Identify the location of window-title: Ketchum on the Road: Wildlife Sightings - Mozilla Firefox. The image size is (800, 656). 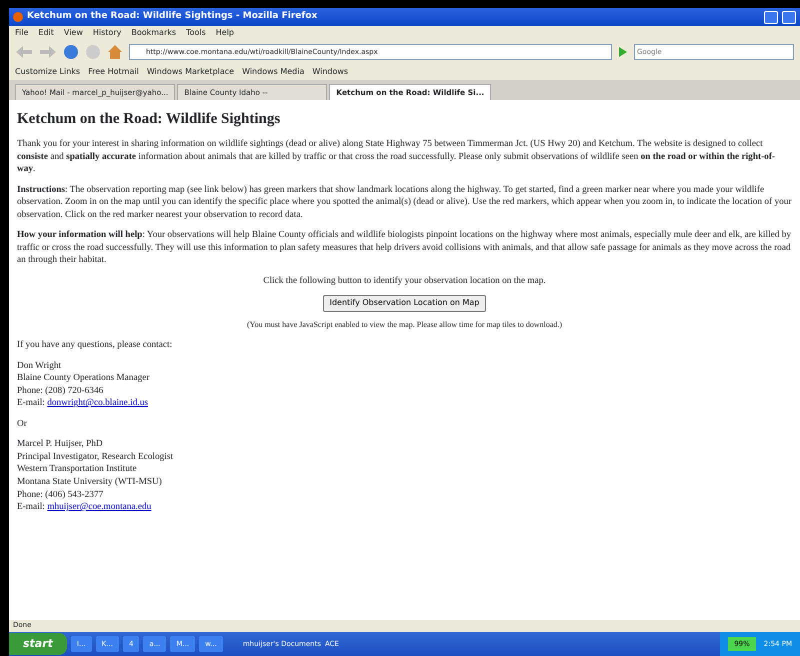
(172, 17).